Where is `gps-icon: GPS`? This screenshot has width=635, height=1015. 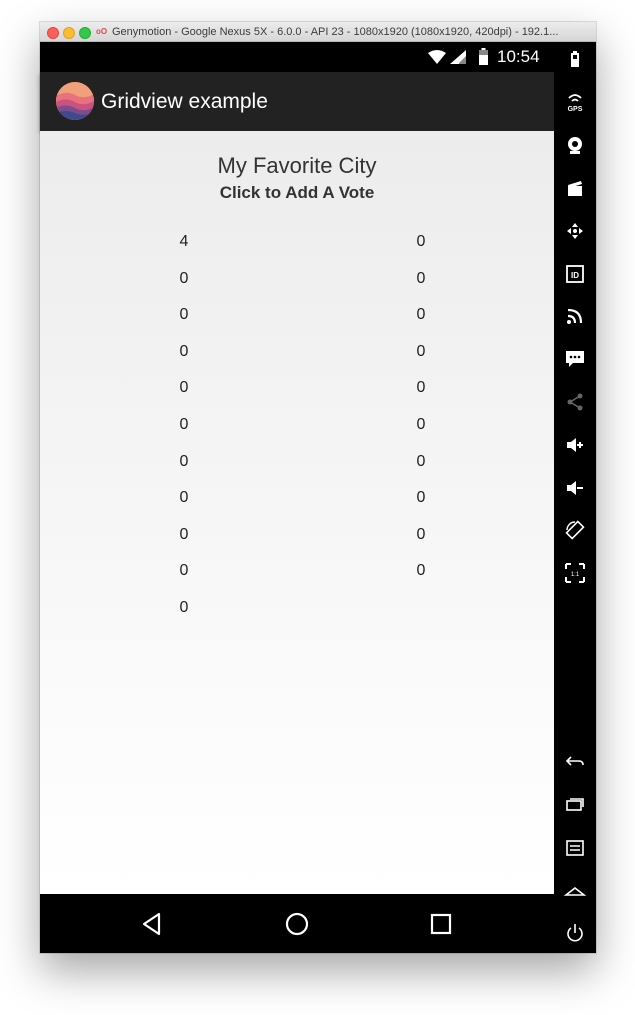 gps-icon: GPS is located at coordinates (575, 102).